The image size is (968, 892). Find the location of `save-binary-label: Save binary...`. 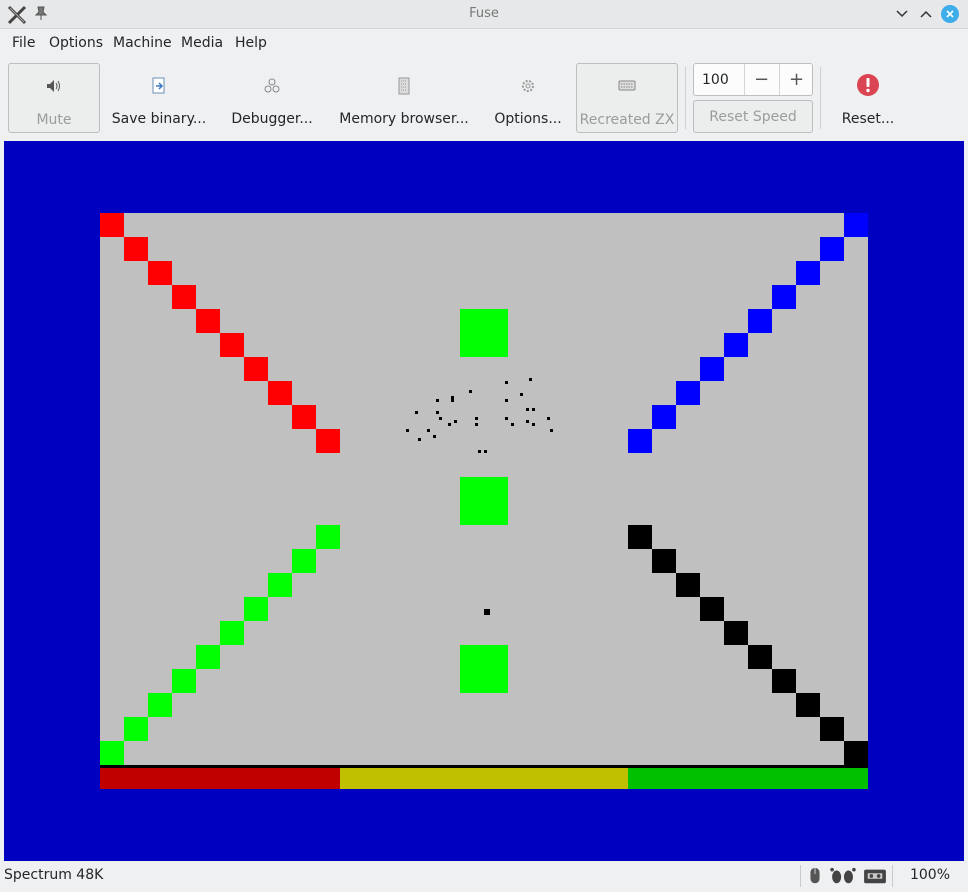

save-binary-label: Save binary... is located at coordinates (159, 119).